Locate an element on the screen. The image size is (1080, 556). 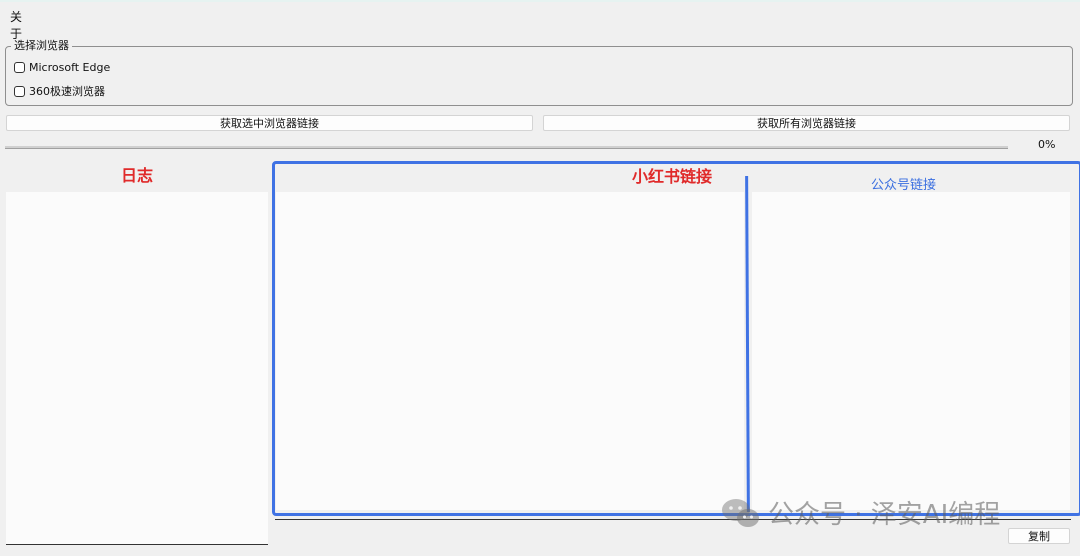
360-option: 360极速浏览器 is located at coordinates (59, 91).